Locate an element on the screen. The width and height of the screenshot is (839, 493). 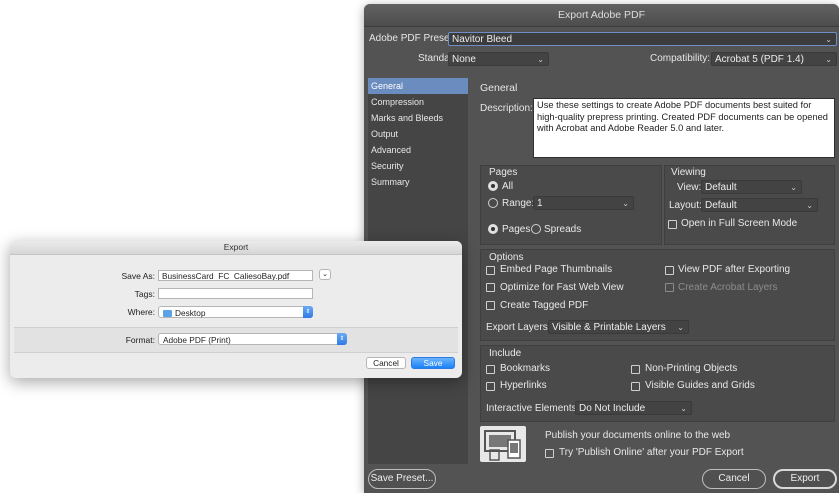
guides-grids-checkbox is located at coordinates (635, 386).